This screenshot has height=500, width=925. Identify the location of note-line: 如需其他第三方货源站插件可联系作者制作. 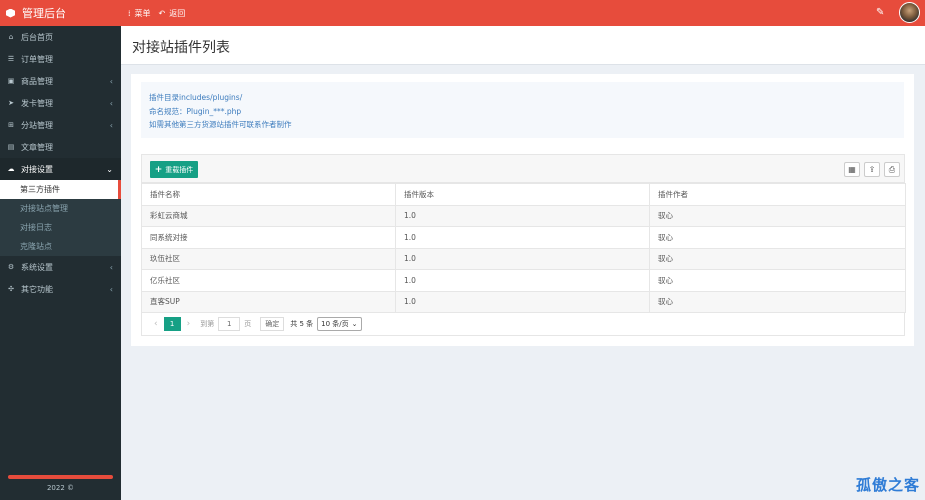
(220, 124).